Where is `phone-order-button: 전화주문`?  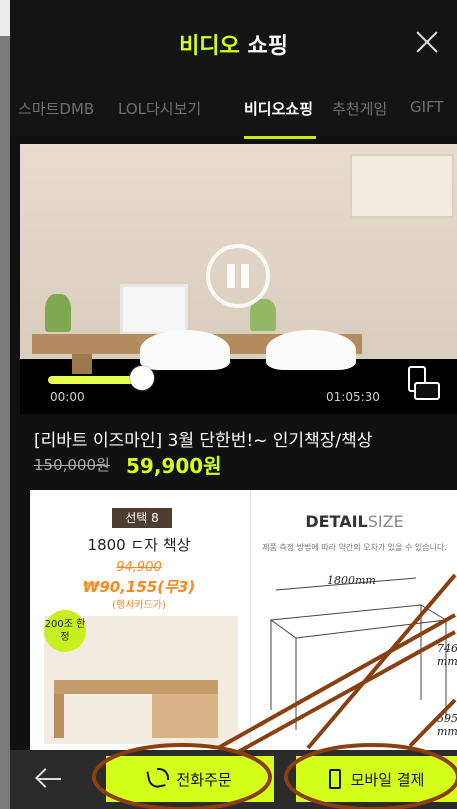 phone-order-button: 전화주문 is located at coordinates (190, 779).